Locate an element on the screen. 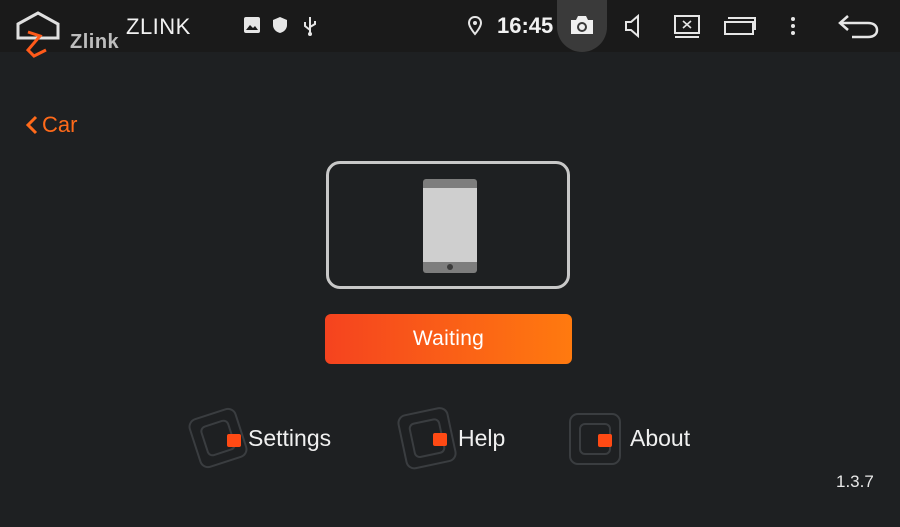 Image resolution: width=900 pixels, height=527 pixels. settings-menu-item: Settings is located at coordinates (258, 438).